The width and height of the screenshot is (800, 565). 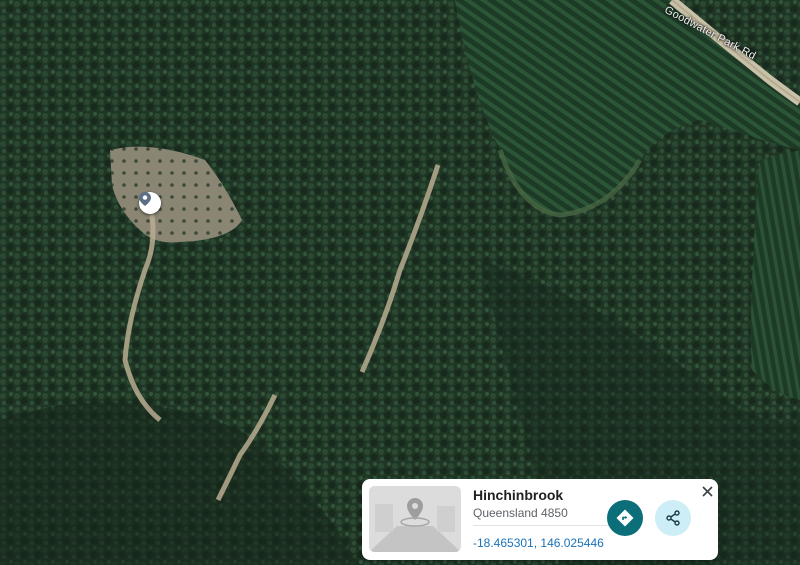 I want to click on divider, so click(x=541, y=525).